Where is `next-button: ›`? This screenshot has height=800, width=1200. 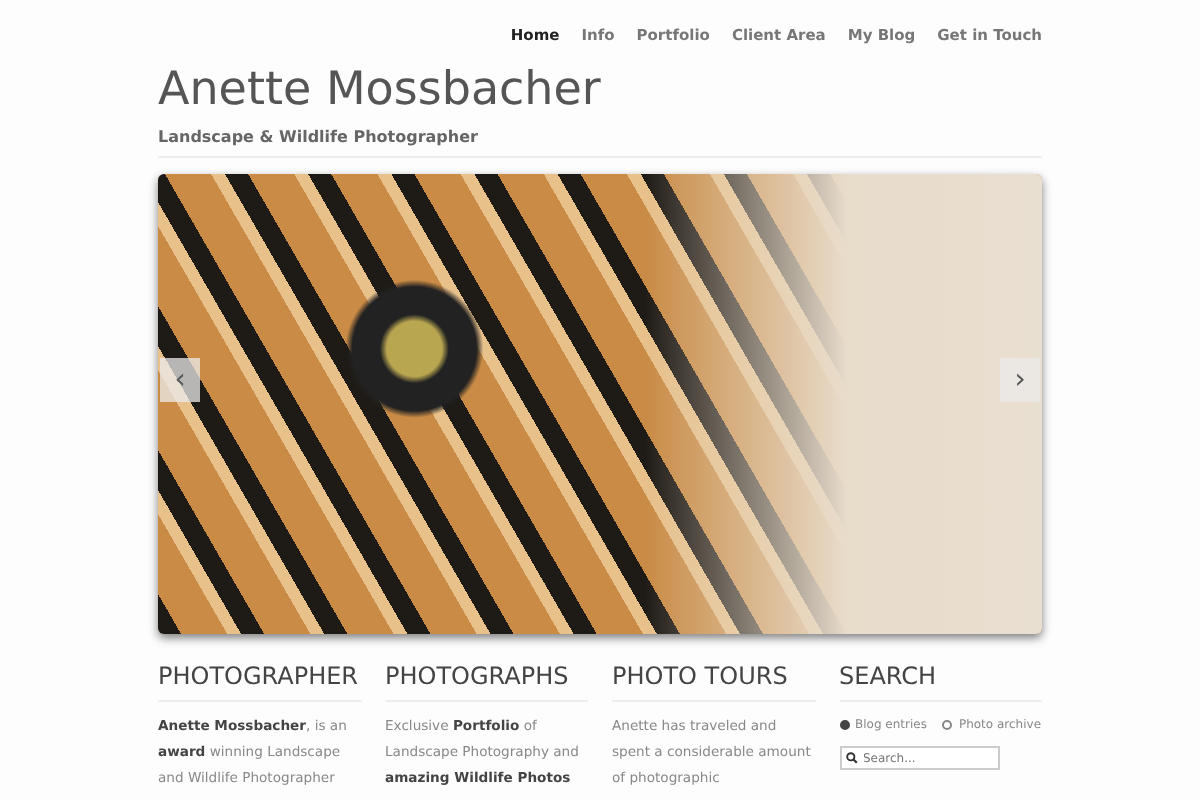
next-button: › is located at coordinates (1020, 380).